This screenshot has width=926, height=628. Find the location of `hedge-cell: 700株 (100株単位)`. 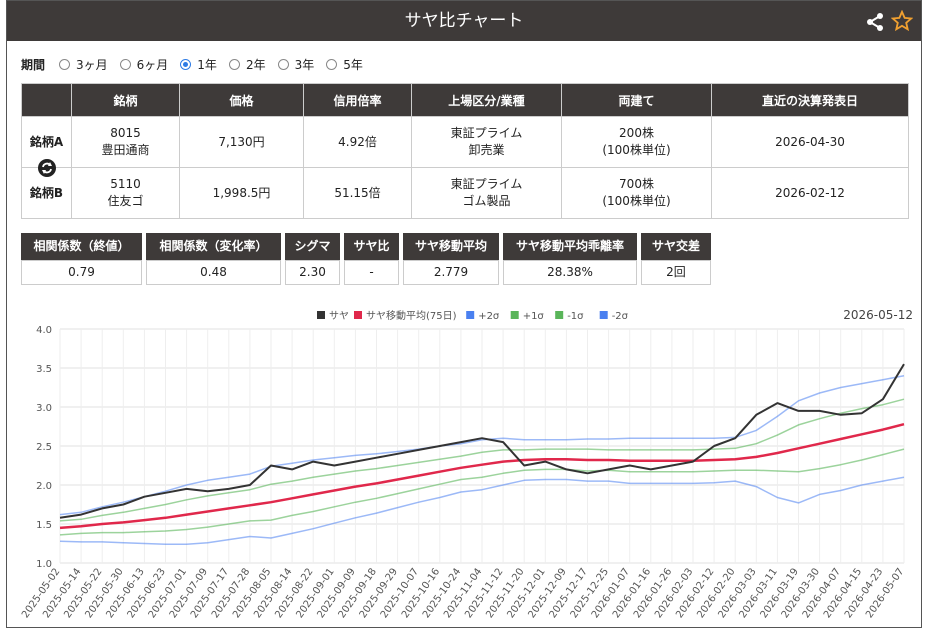

hedge-cell: 700株 (100株単位) is located at coordinates (636, 193).